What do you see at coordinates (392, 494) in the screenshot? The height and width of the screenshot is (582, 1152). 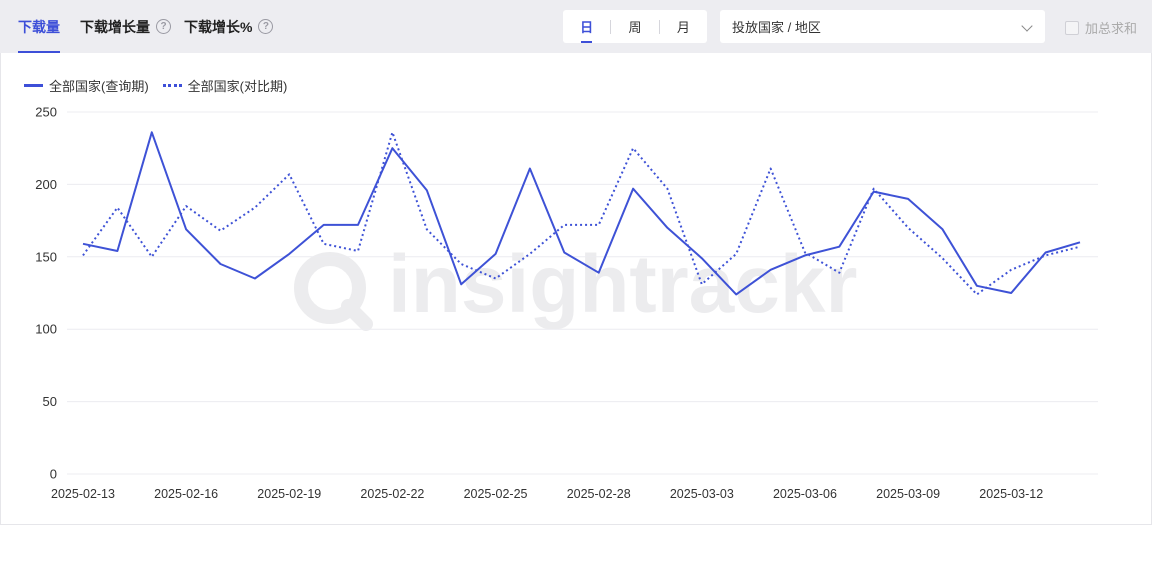 I see `x-tick-label: 2025-02-22` at bounding box center [392, 494].